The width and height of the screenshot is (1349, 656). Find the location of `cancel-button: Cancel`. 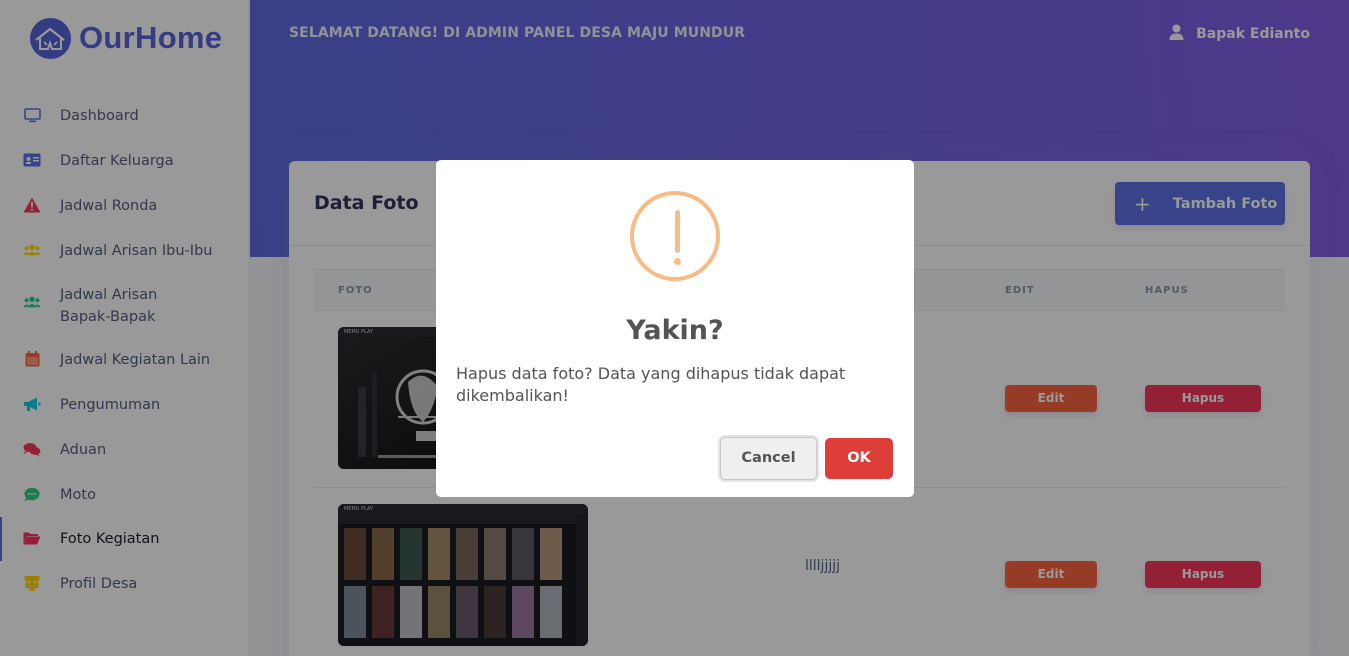

cancel-button: Cancel is located at coordinates (768, 458).